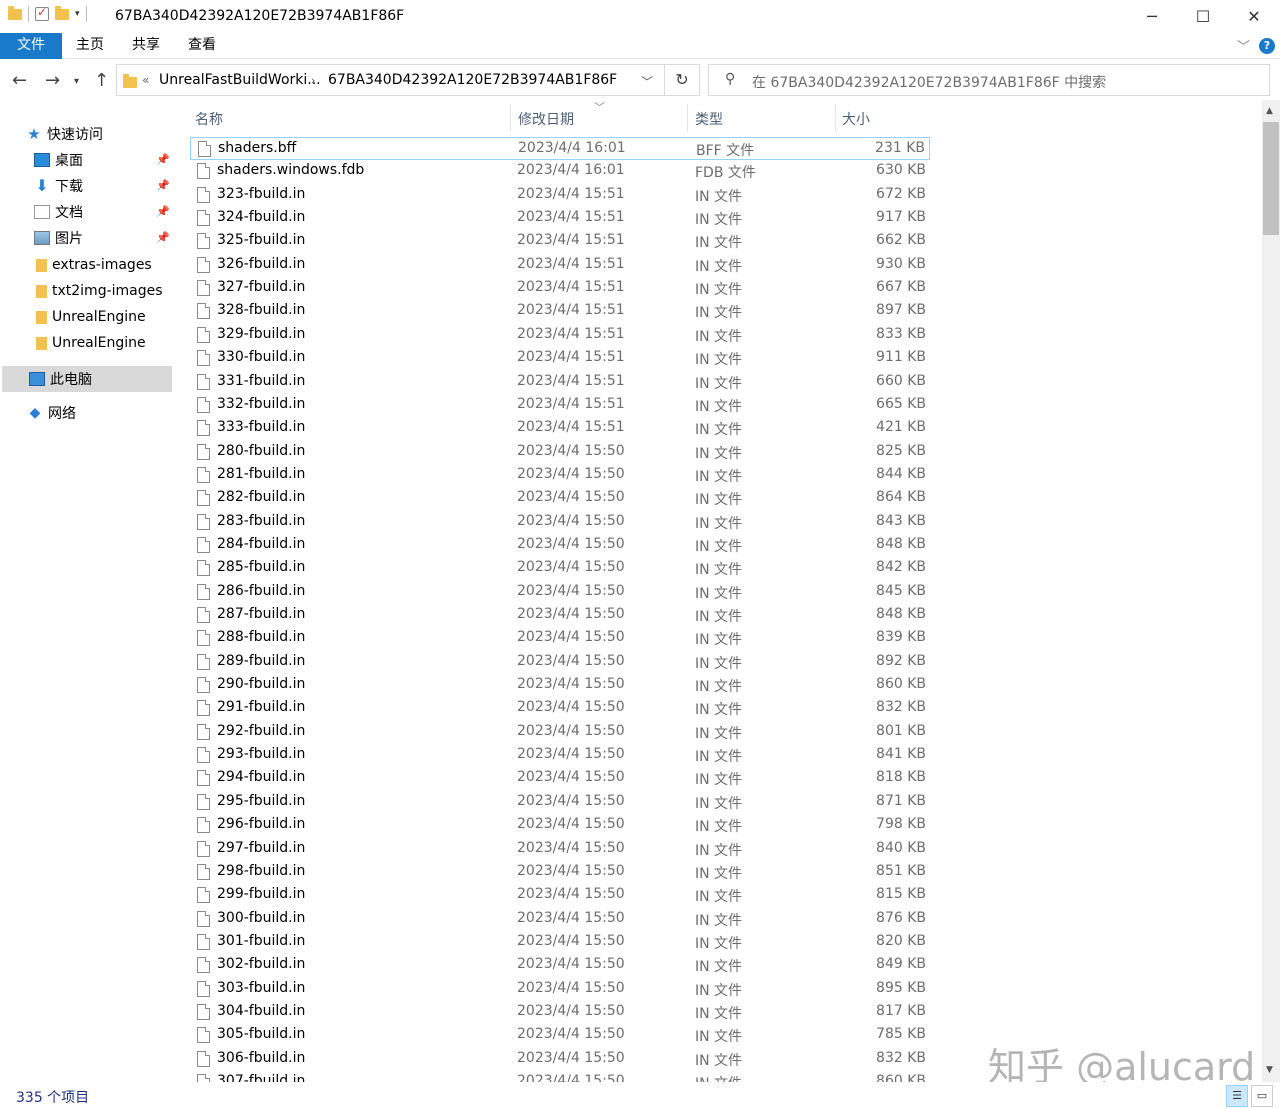 This screenshot has height=1109, width=1280. Describe the element at coordinates (856, 119) in the screenshot. I see `column-header-size: 大小` at that location.